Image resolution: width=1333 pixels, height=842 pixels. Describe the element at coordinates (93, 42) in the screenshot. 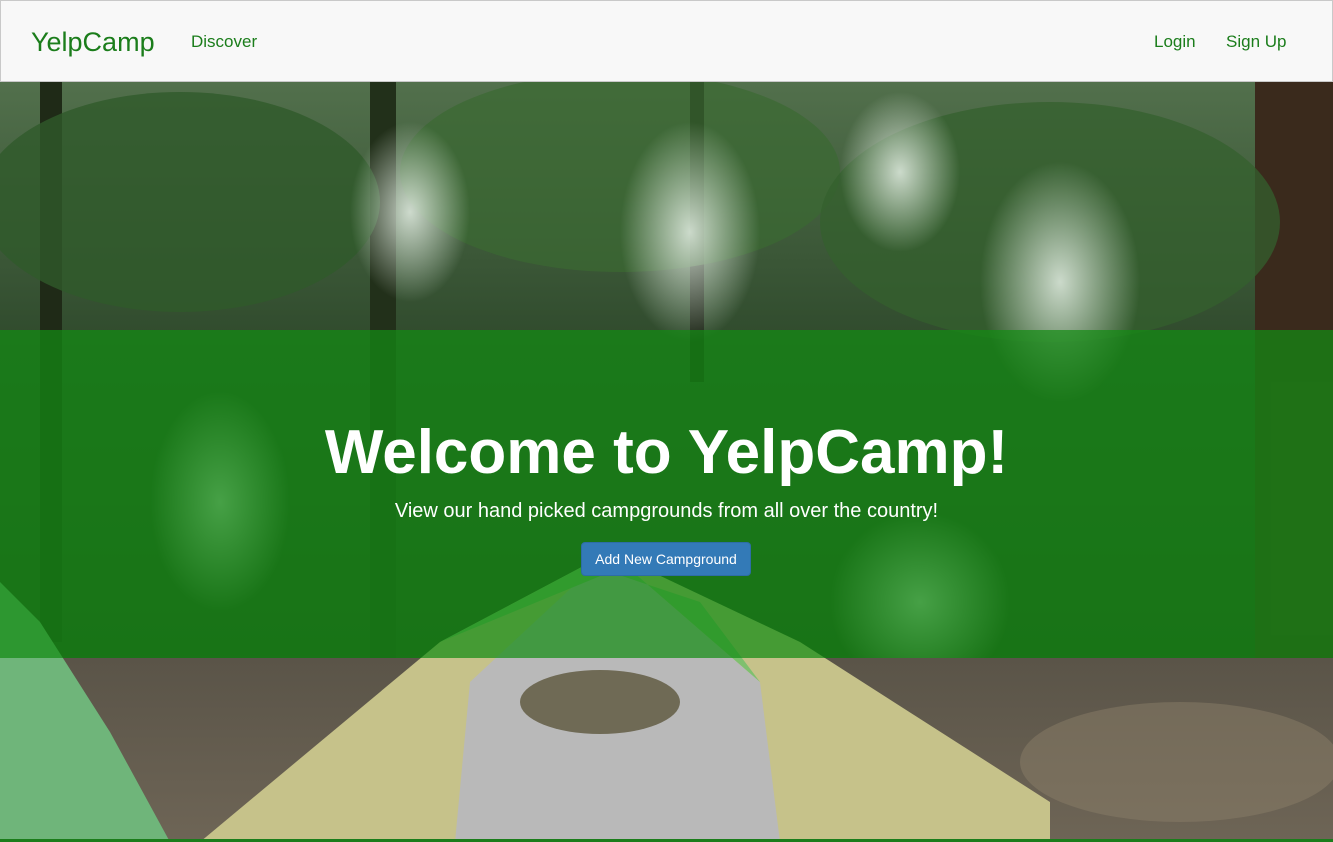

I see `brand-logo-link: YelpCamp` at that location.